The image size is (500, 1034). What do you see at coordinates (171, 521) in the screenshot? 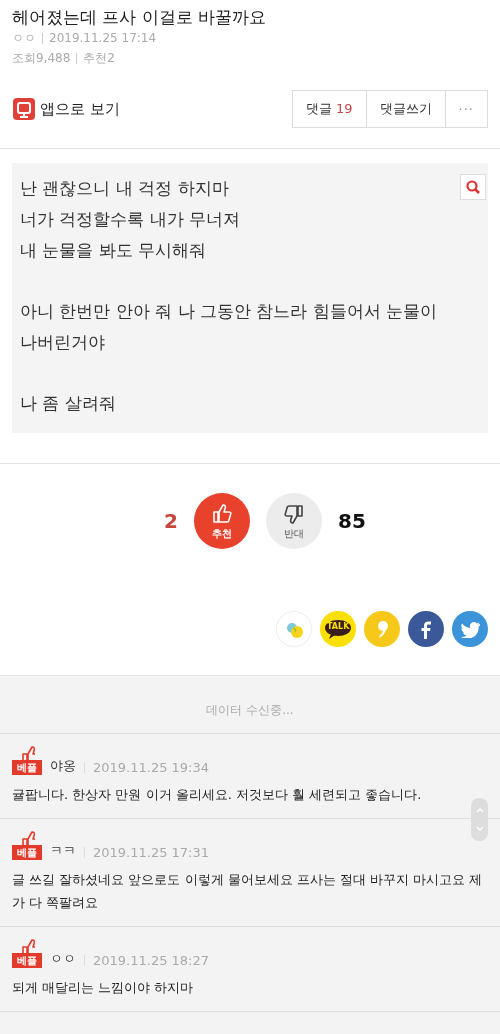
I see `upvote-count: 2` at bounding box center [171, 521].